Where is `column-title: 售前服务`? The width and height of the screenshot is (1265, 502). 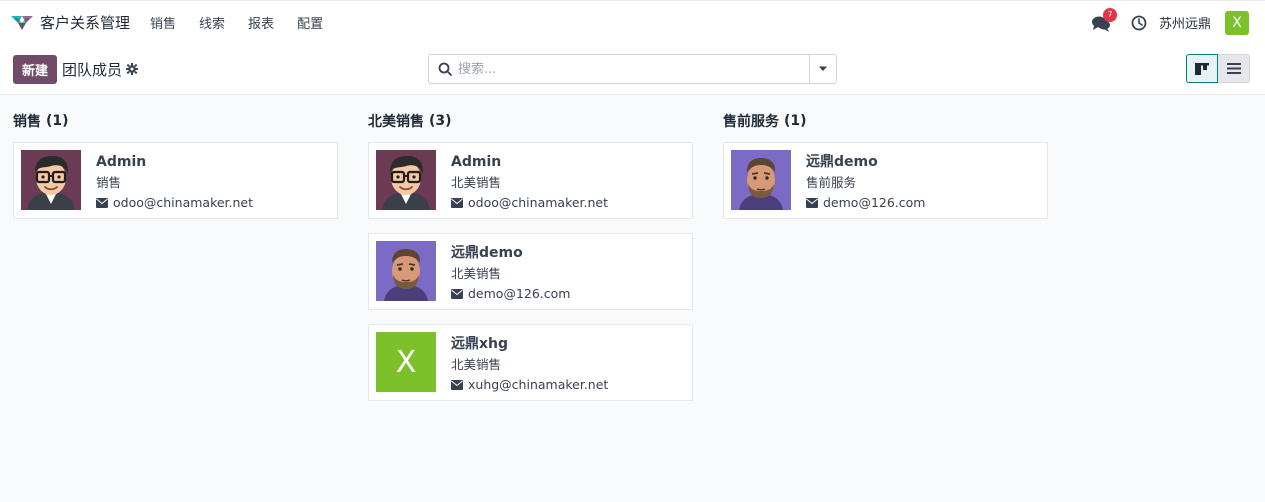
column-title: 售前服务 is located at coordinates (751, 122).